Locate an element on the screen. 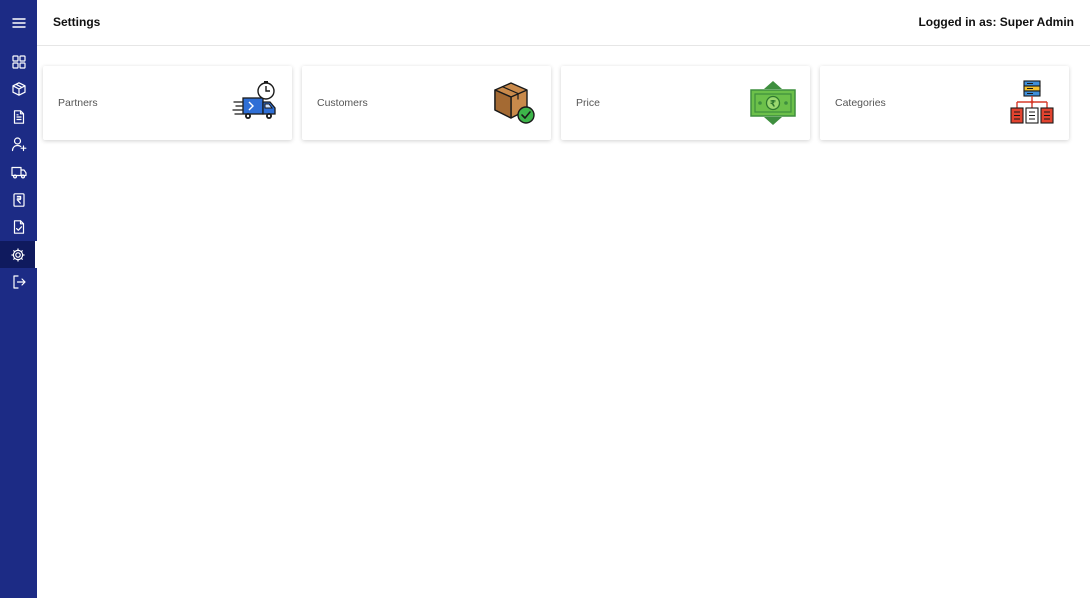 The height and width of the screenshot is (598, 1090). sidebar-item-invoice is located at coordinates (18, 199).